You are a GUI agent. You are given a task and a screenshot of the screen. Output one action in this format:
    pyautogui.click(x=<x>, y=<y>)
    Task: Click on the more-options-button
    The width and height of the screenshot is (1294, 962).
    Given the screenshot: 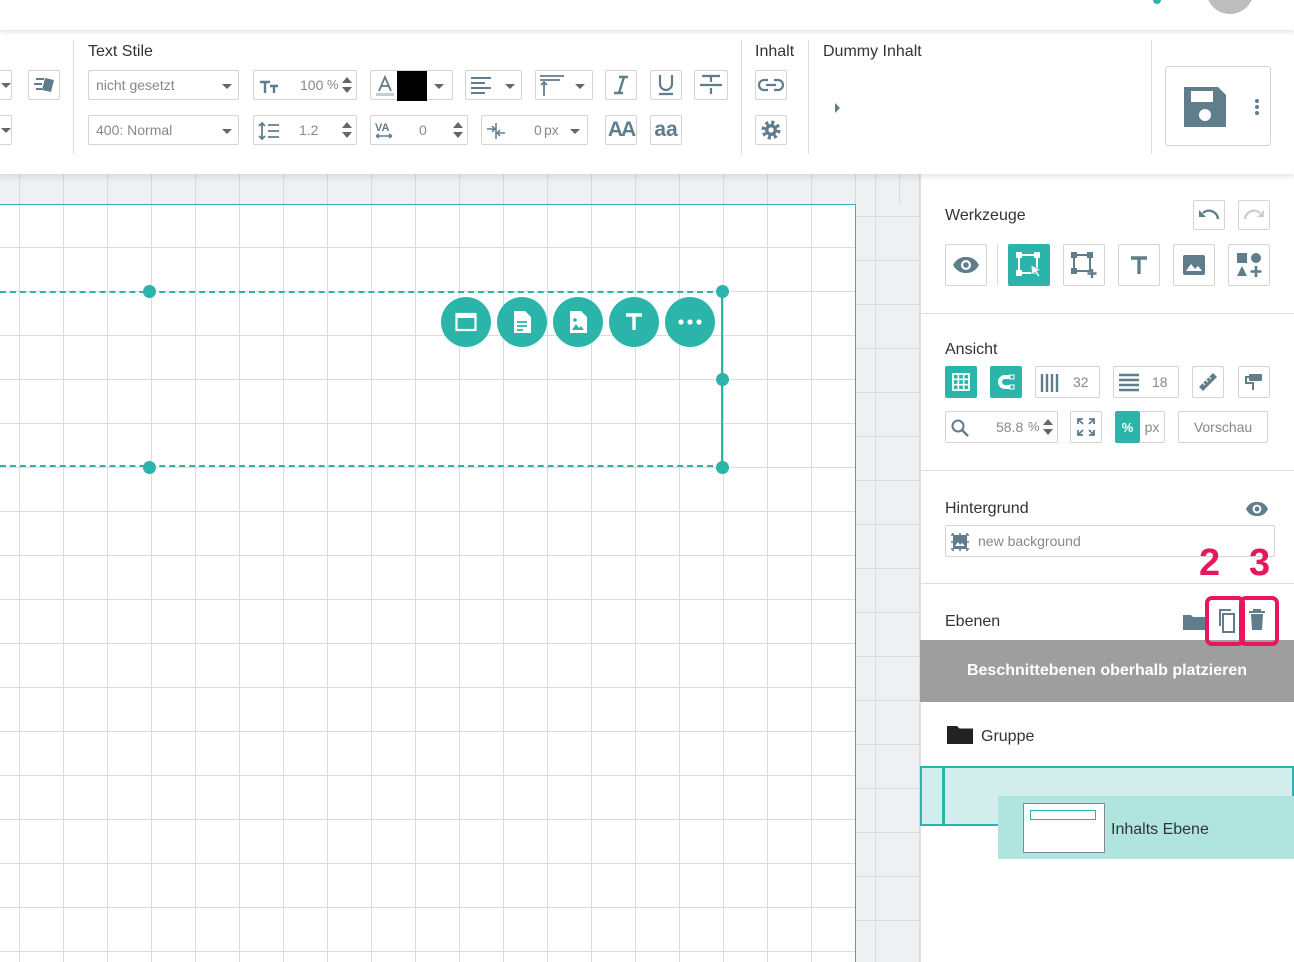 What is the action you would take?
    pyautogui.click(x=690, y=322)
    